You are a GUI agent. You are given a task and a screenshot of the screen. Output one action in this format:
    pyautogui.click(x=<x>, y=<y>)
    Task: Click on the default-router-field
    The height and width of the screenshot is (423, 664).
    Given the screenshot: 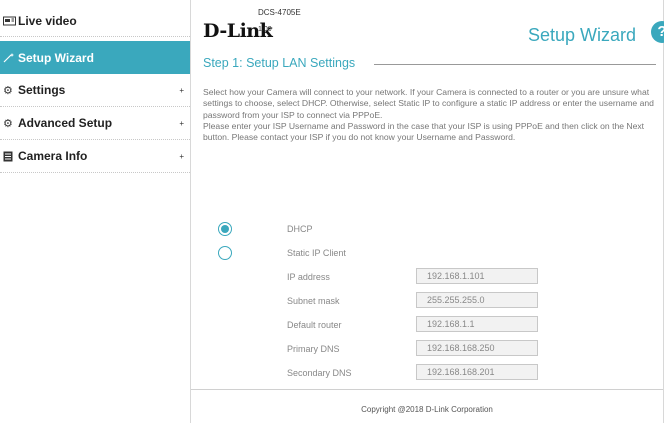 What is the action you would take?
    pyautogui.click(x=477, y=324)
    